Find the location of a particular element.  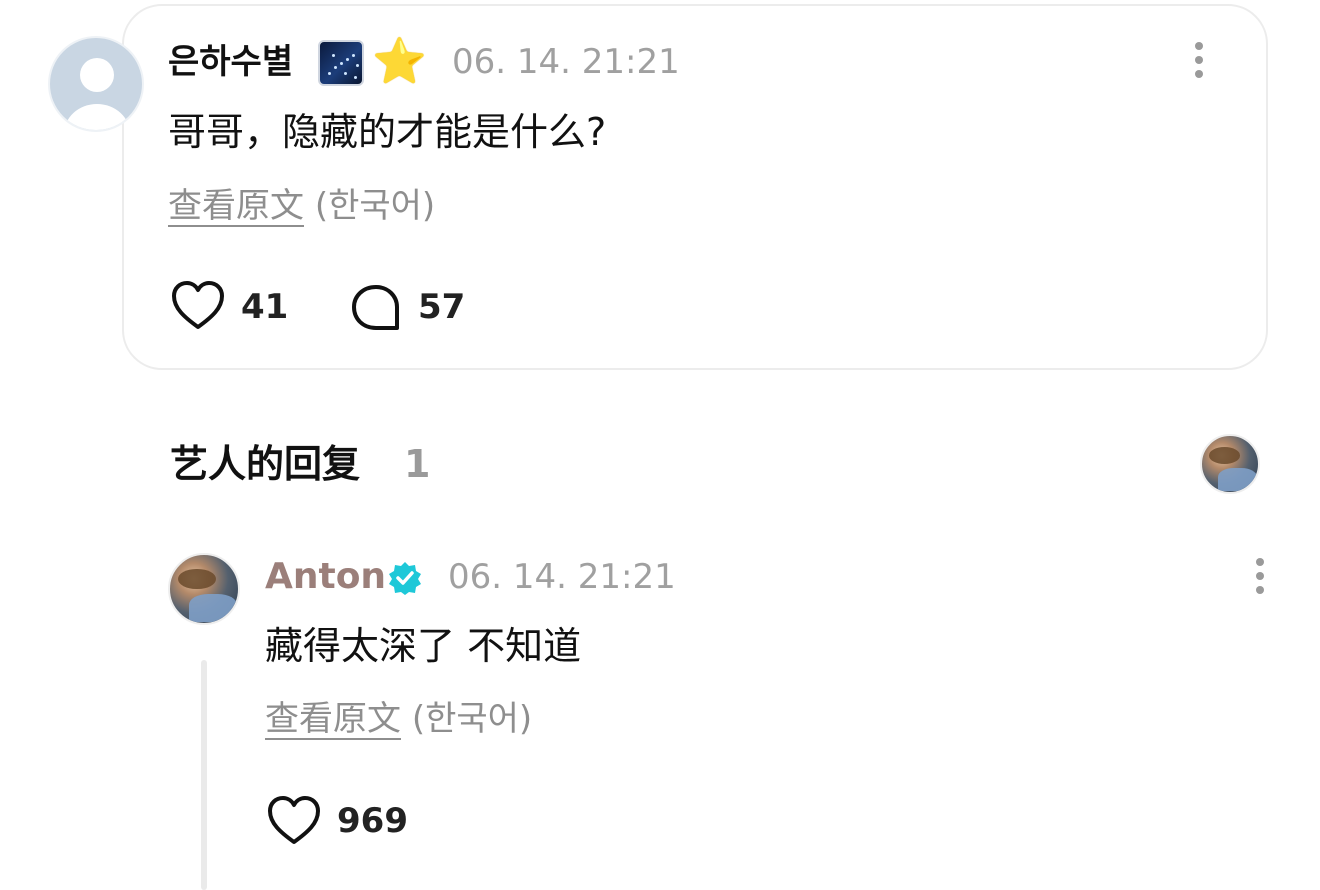

galaxy-badge-icon is located at coordinates (341, 63).